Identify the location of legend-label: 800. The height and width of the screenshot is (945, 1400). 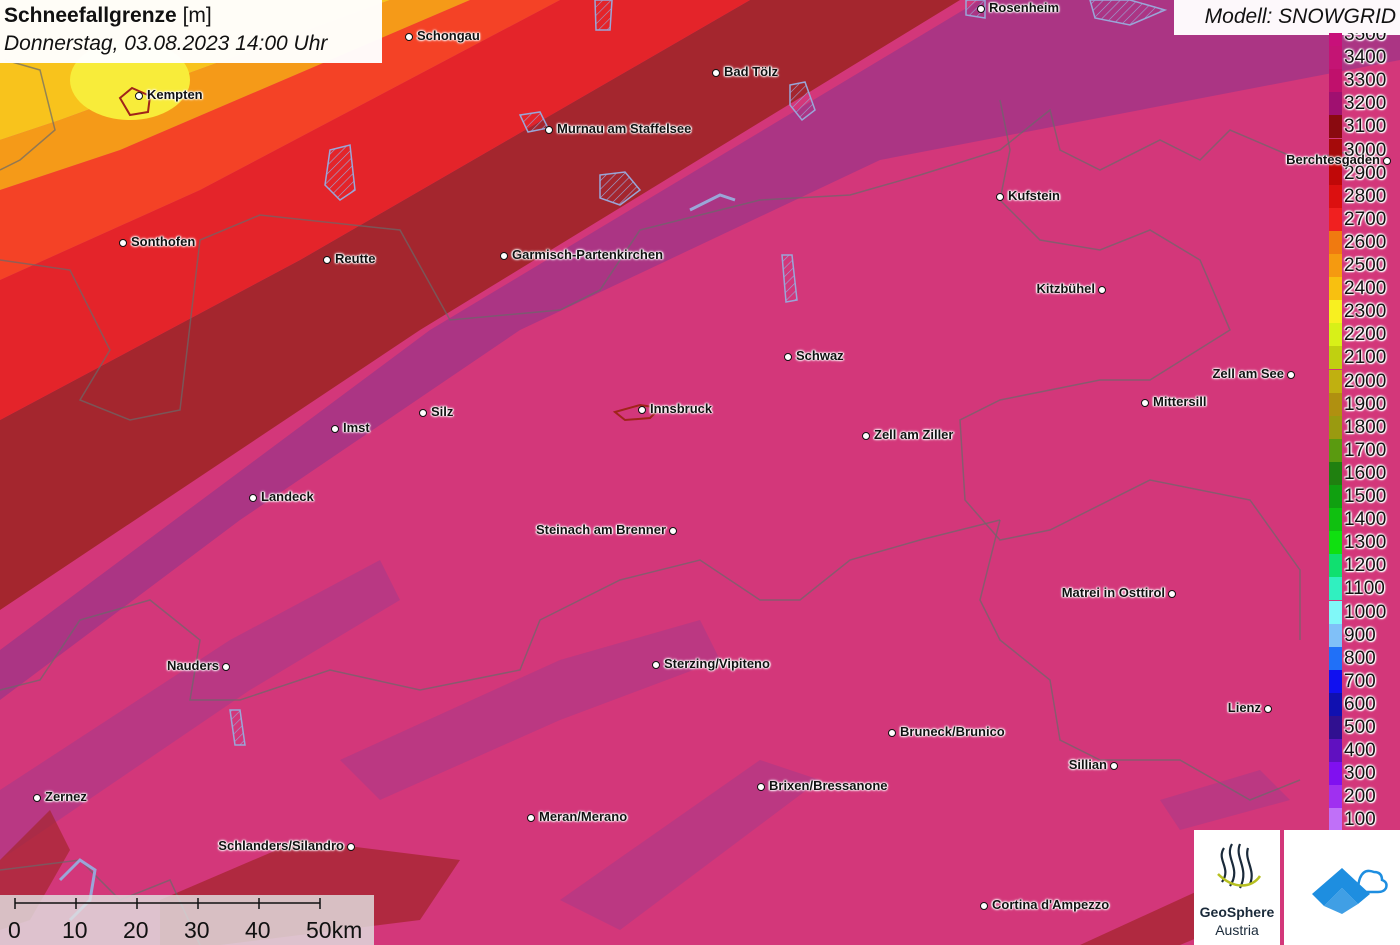
(1360, 658).